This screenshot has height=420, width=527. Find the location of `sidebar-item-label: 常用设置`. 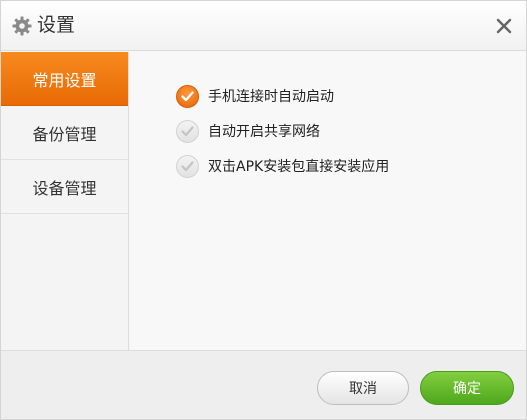

sidebar-item-label: 常用设置 is located at coordinates (64, 80).